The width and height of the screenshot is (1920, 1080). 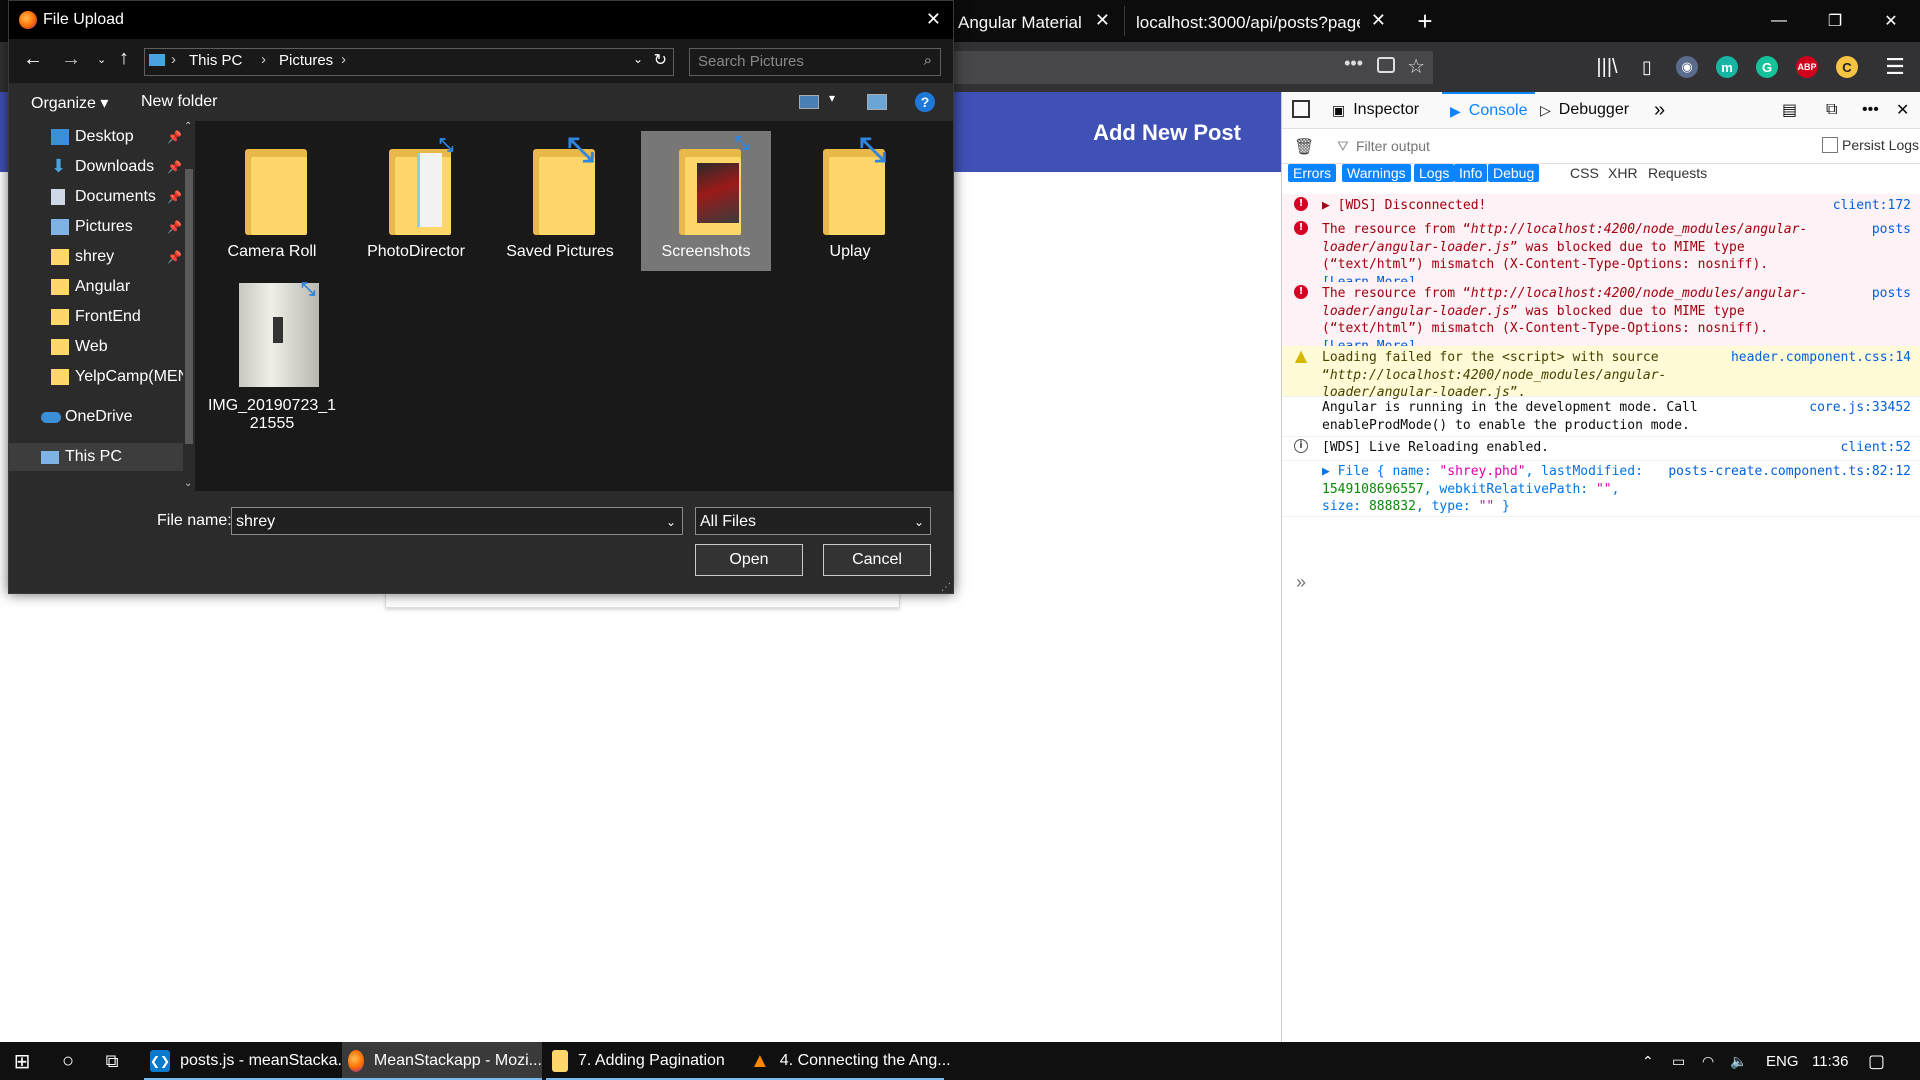 I want to click on nav-pane-scrollbar: ⌃ ⌄, so click(x=189, y=306).